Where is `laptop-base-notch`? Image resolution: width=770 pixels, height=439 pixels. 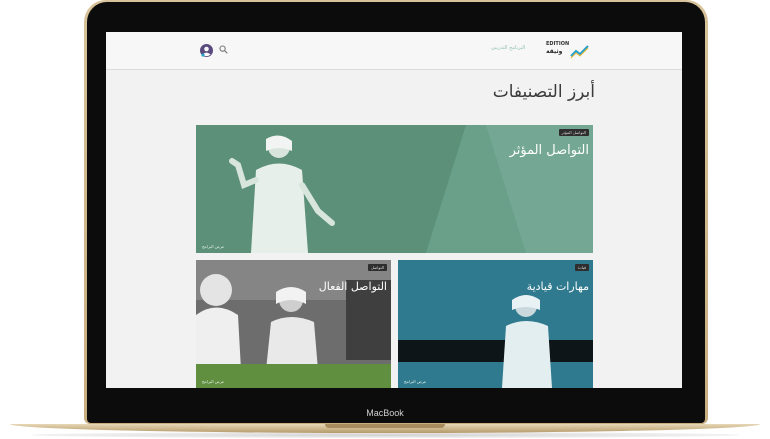
laptop-base-notch is located at coordinates (385, 426).